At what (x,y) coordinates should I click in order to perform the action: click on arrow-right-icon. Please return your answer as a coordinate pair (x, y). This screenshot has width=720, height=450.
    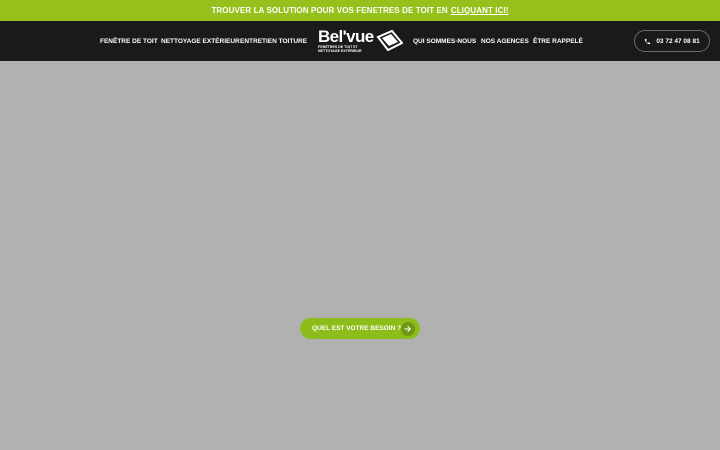
    Looking at the image, I should click on (408, 328).